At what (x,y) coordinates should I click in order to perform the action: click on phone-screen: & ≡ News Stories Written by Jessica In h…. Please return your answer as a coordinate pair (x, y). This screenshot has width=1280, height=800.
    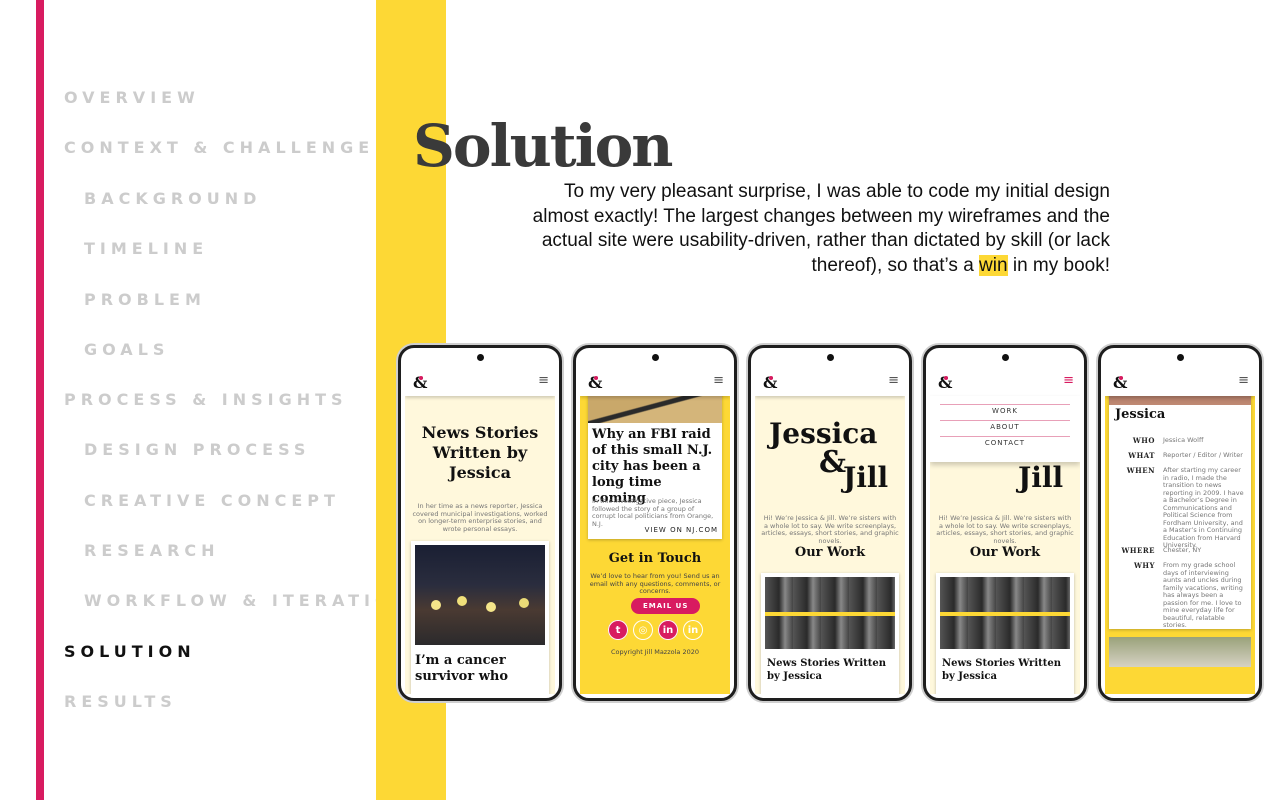
    Looking at the image, I should click on (480, 529).